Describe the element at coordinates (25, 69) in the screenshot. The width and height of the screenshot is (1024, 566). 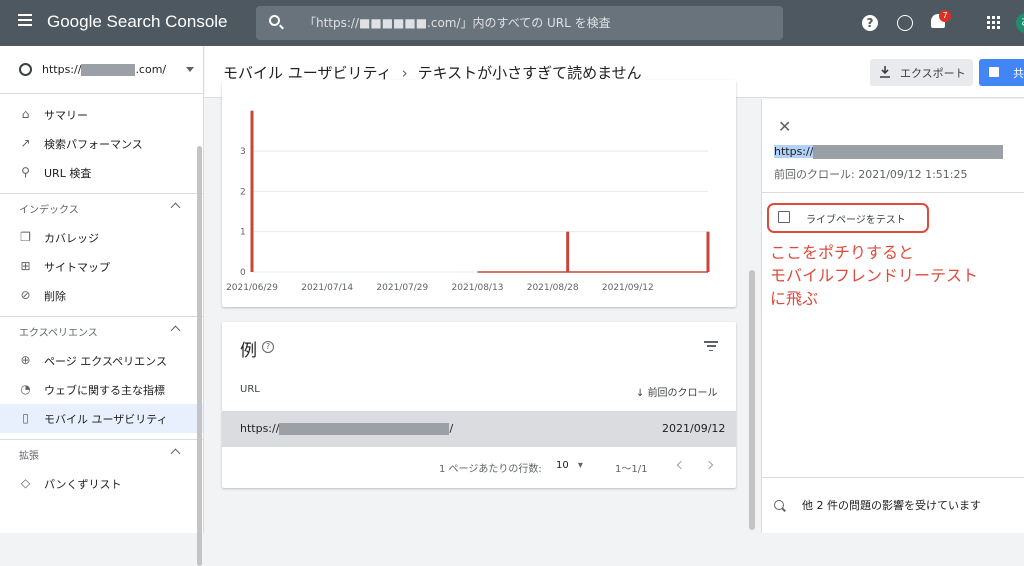
I see `property-favicon-icon` at that location.